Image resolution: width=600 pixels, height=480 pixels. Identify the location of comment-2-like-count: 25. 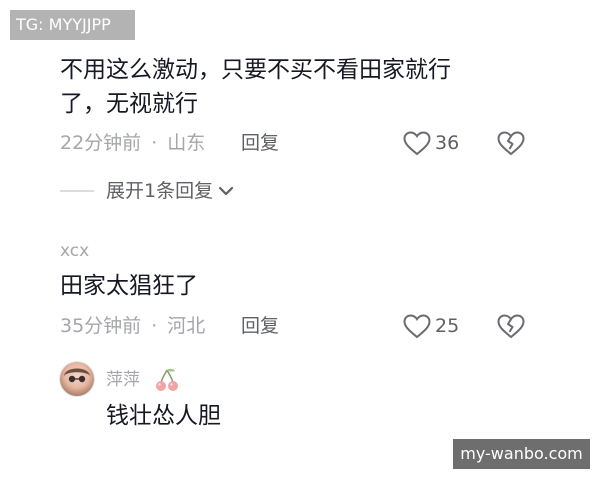
(447, 326).